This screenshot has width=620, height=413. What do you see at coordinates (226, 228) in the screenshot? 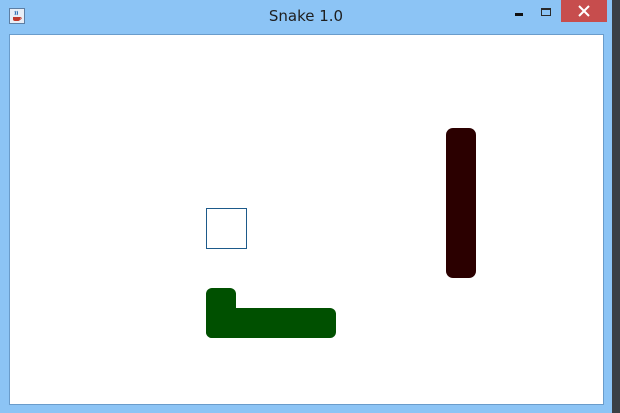
I see `food-square` at bounding box center [226, 228].